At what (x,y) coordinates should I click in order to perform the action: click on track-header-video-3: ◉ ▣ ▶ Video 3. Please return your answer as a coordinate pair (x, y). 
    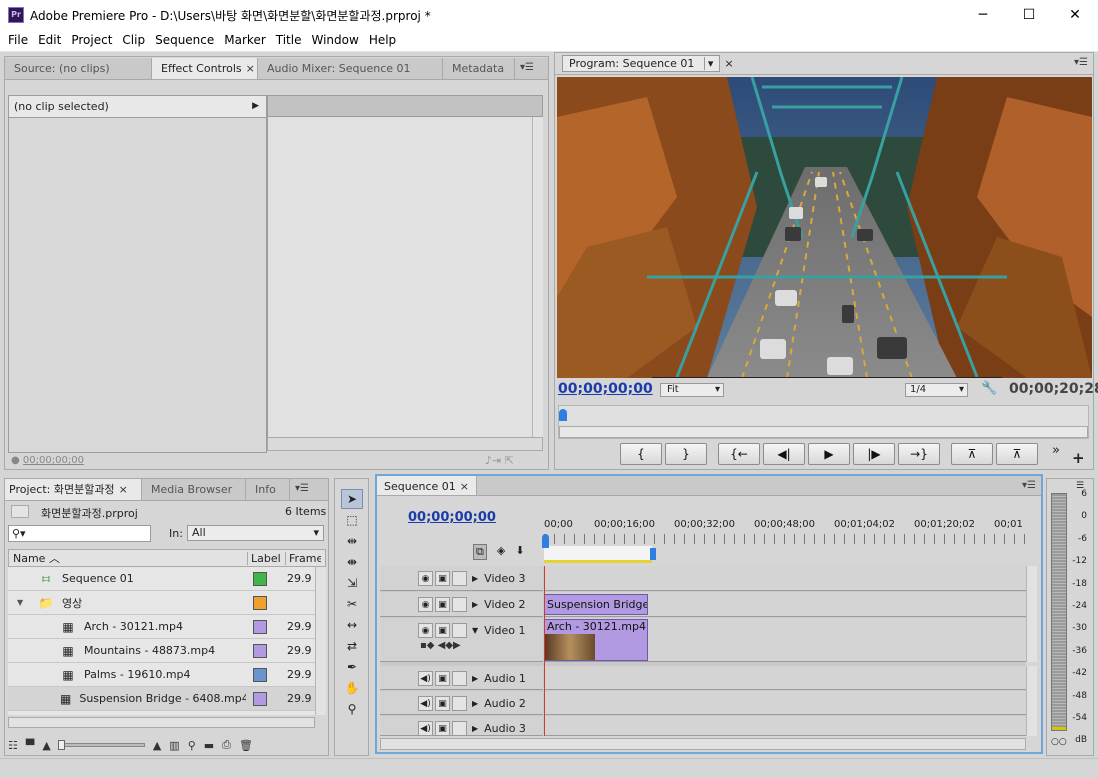
    Looking at the image, I should click on (461, 578).